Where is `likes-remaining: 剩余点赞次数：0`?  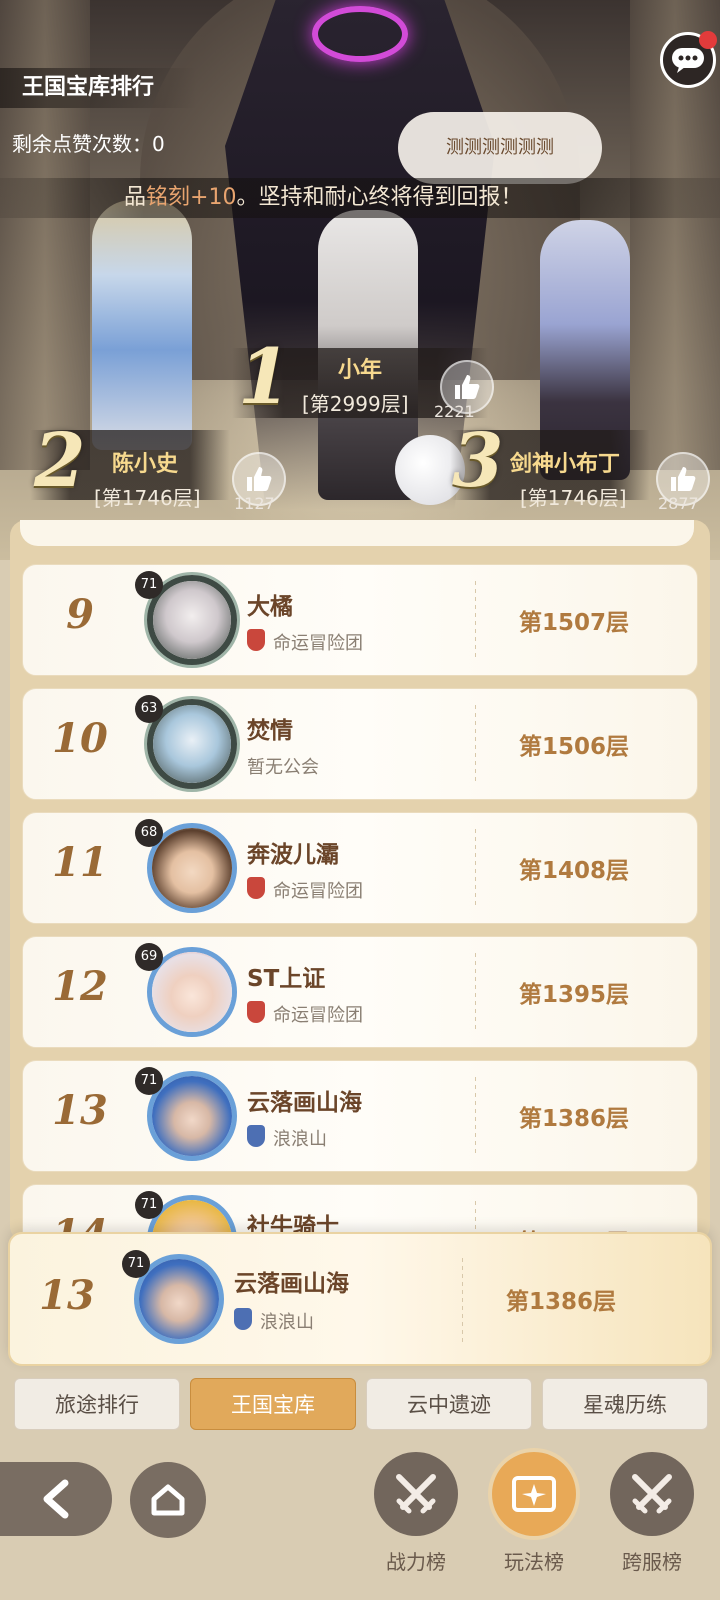 likes-remaining: 剩余点赞次数：0 is located at coordinates (88, 144).